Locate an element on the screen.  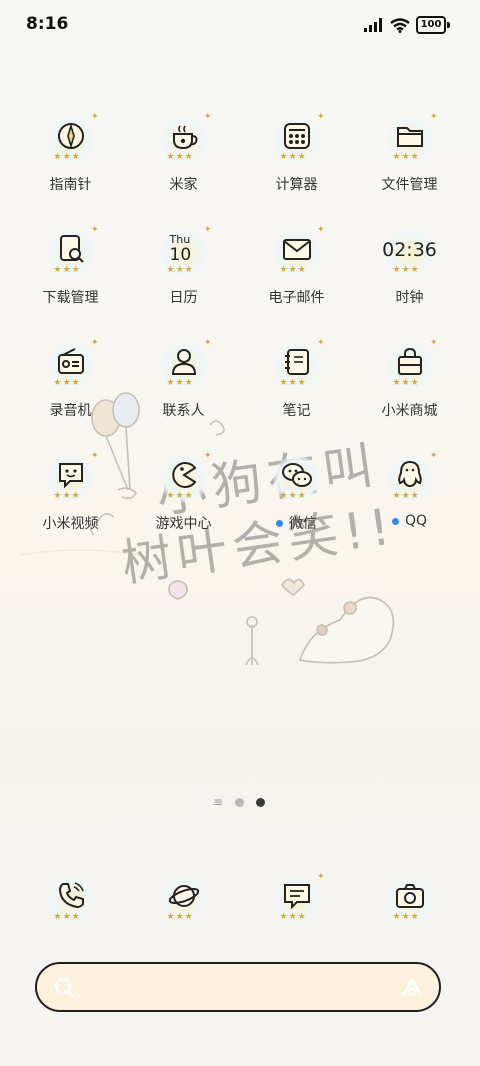
app-mi-video: ★★★ ✦ 小米视频 is located at coordinates (70, 505).